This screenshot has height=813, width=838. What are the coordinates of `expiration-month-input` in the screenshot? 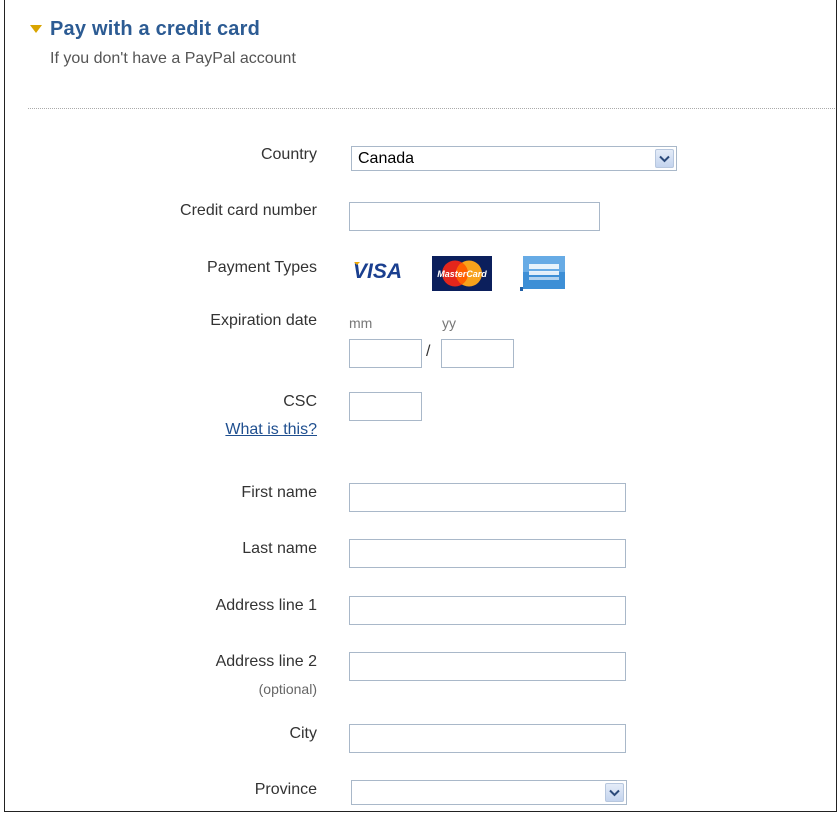 It's located at (385, 353).